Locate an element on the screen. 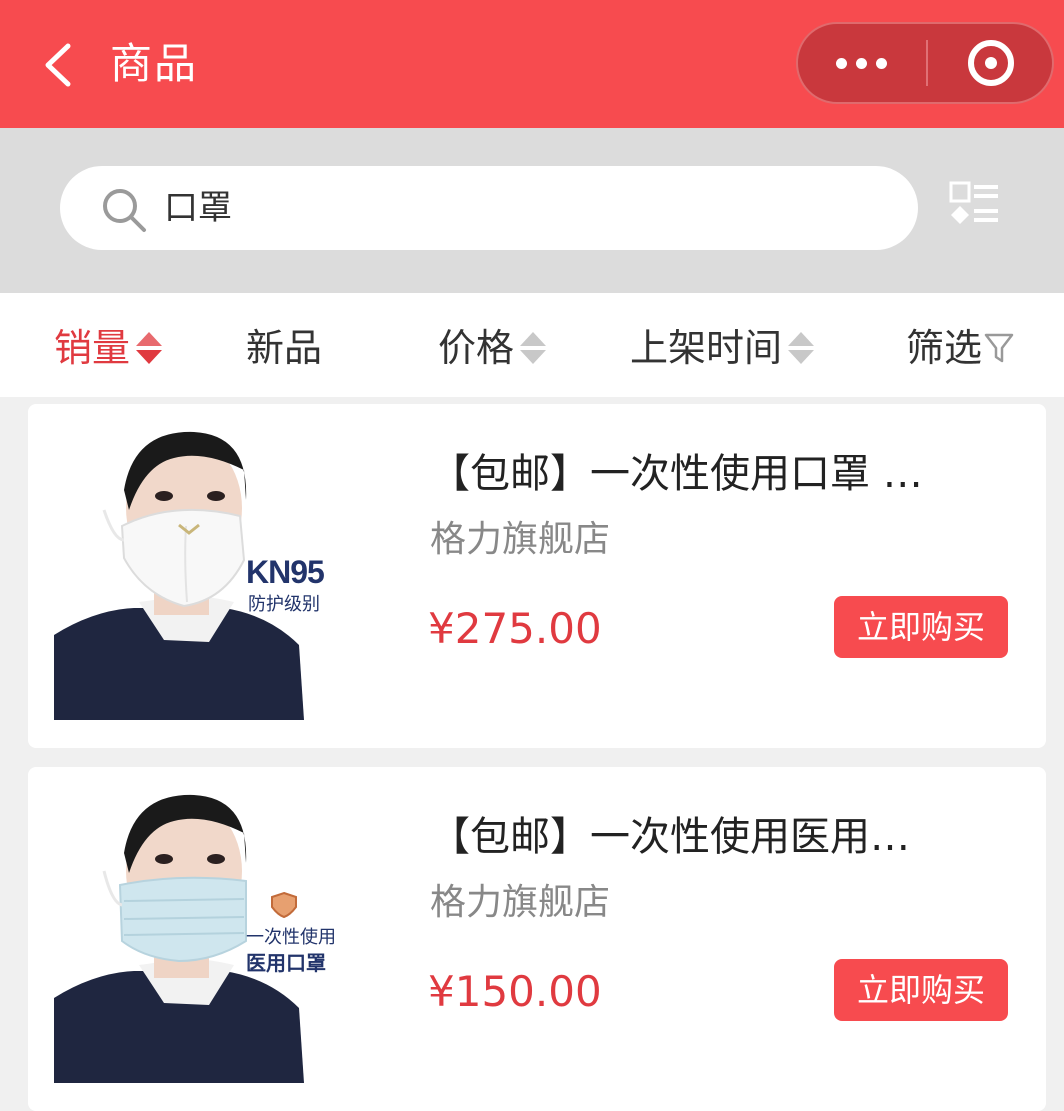 This screenshot has width=1064, height=1111. tab-filter: 筛选 is located at coordinates (960, 345).